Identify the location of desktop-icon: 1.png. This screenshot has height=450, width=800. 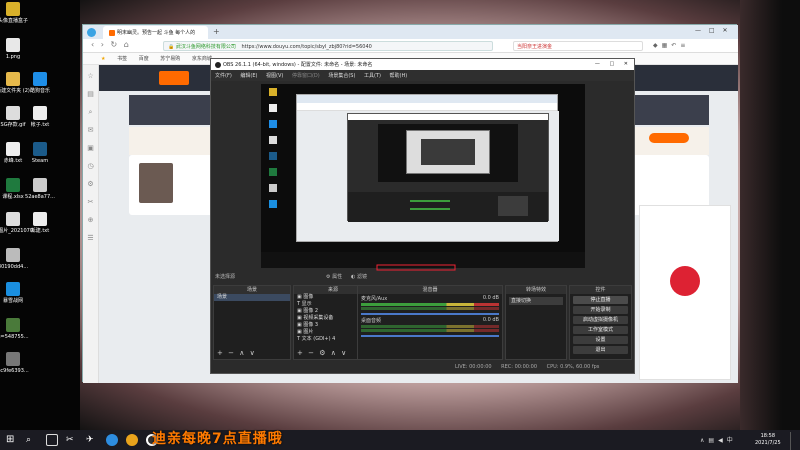
(21, 49).